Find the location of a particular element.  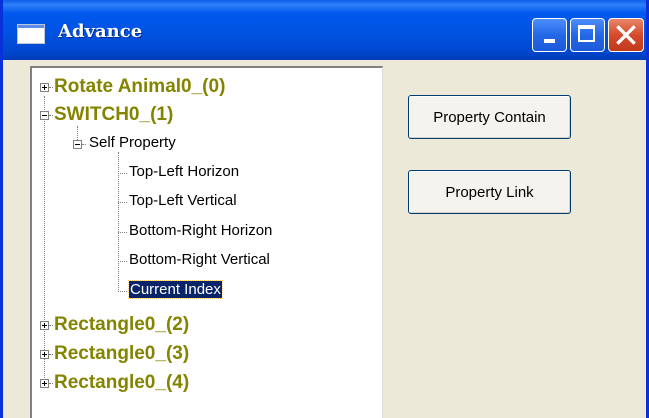

maximize-button is located at coordinates (587, 35).